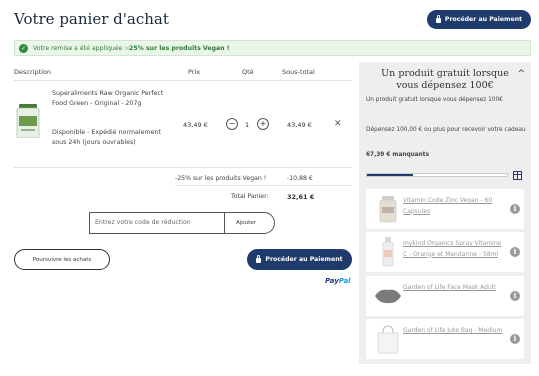  Describe the element at coordinates (183, 167) in the screenshot. I see `item-divider` at that location.